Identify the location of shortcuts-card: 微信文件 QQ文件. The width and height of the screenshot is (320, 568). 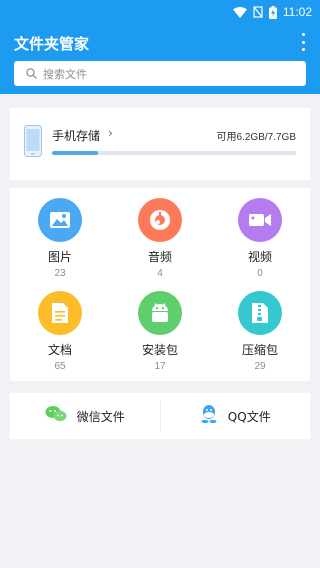
(160, 416).